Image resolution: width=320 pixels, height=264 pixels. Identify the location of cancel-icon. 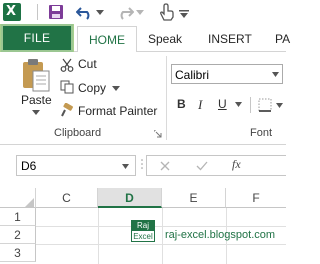
(165, 166).